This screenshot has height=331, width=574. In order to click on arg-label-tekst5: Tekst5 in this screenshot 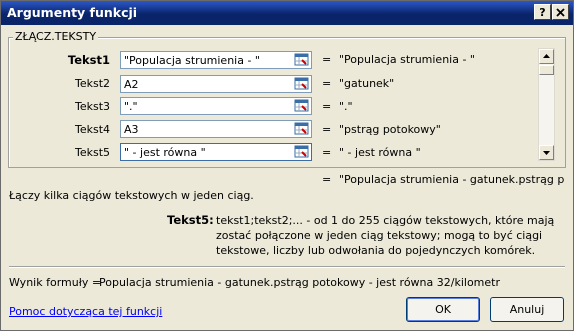, I will do `click(92, 152)`.